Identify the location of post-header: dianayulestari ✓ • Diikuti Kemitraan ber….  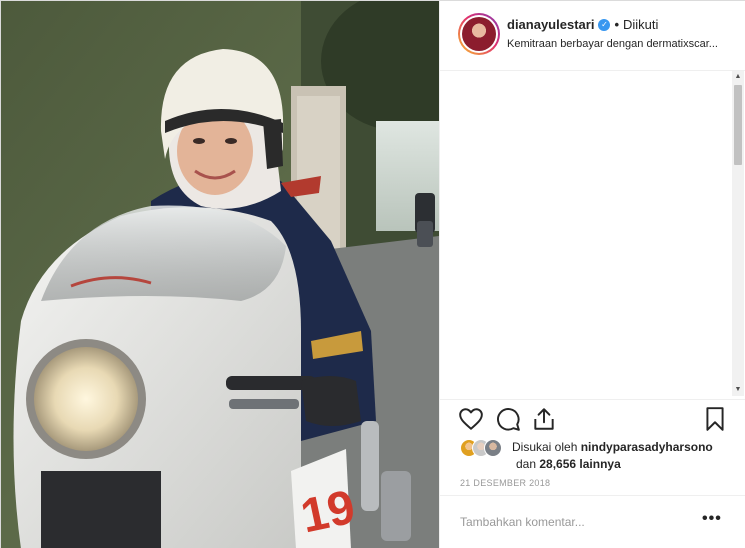
(592, 36).